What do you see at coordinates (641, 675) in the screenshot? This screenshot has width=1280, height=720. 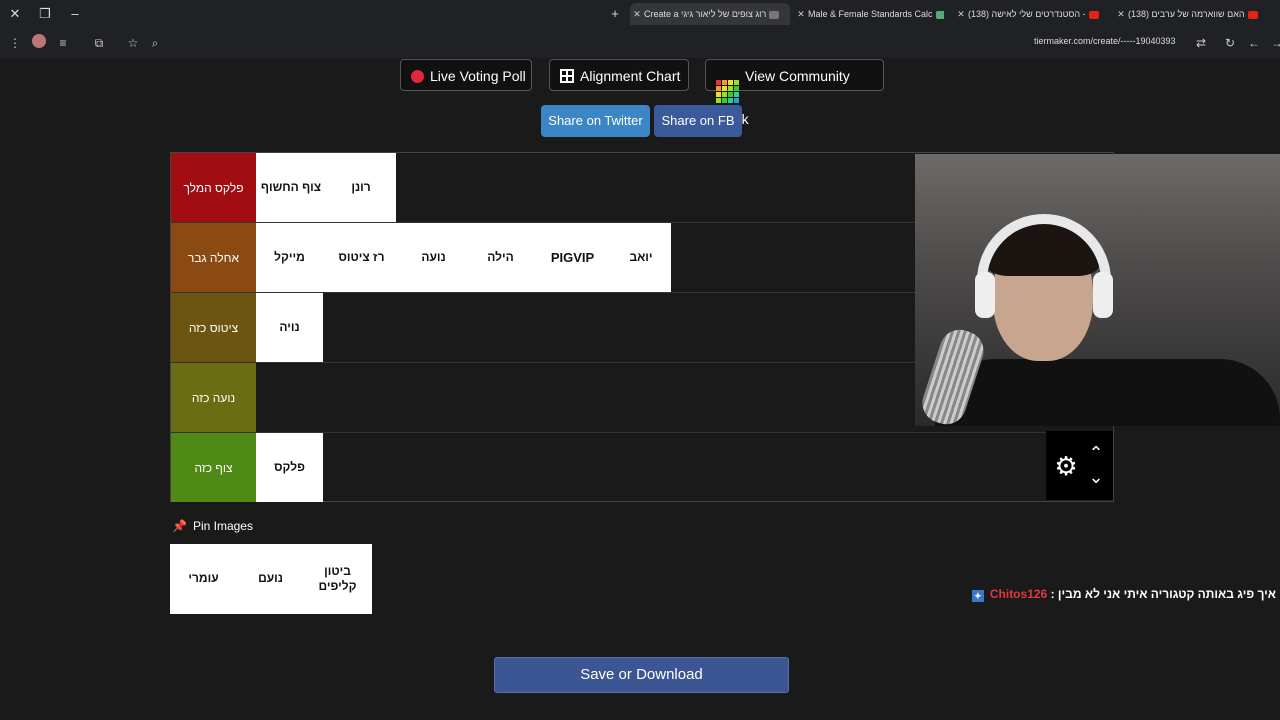 I see `save-or-download-button: Save or Download` at bounding box center [641, 675].